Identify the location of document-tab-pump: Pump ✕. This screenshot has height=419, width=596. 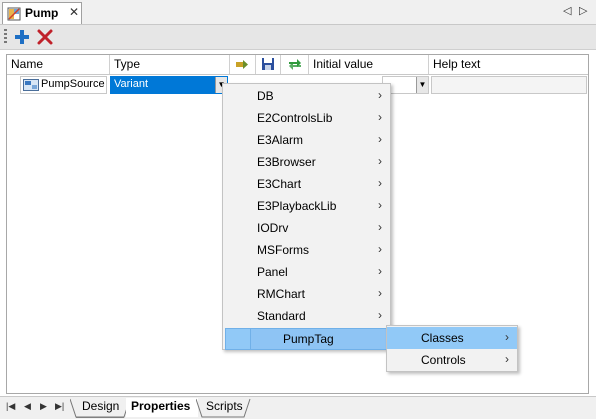
(42, 13).